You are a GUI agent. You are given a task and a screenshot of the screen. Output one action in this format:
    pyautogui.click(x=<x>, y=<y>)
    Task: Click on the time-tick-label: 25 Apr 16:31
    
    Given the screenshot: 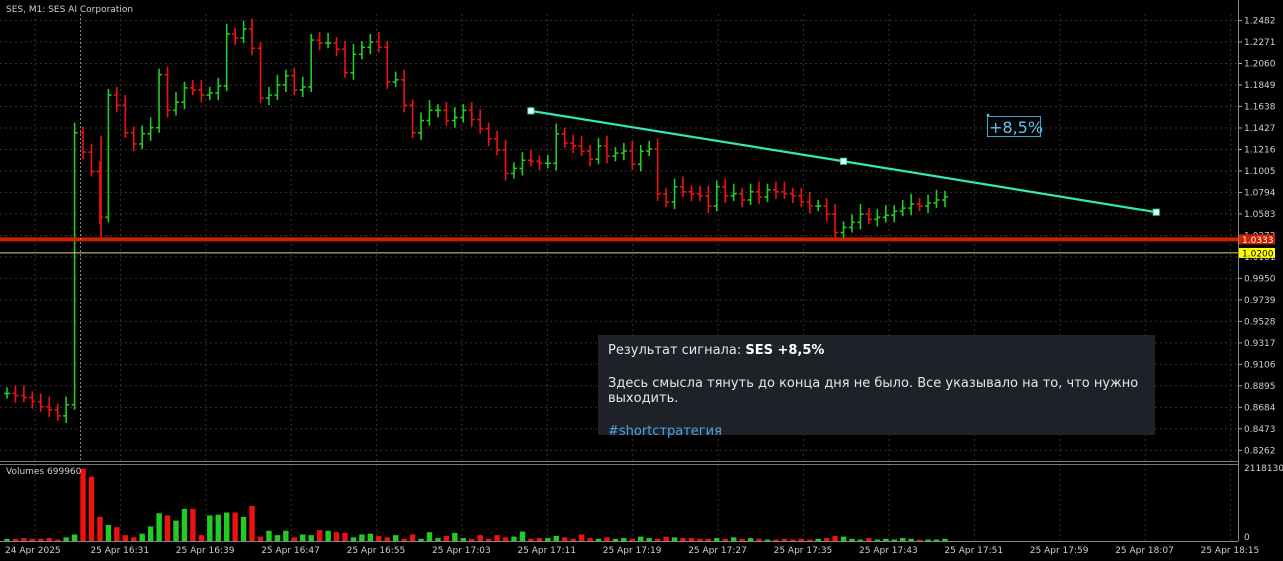 What is the action you would take?
    pyautogui.click(x=119, y=551)
    